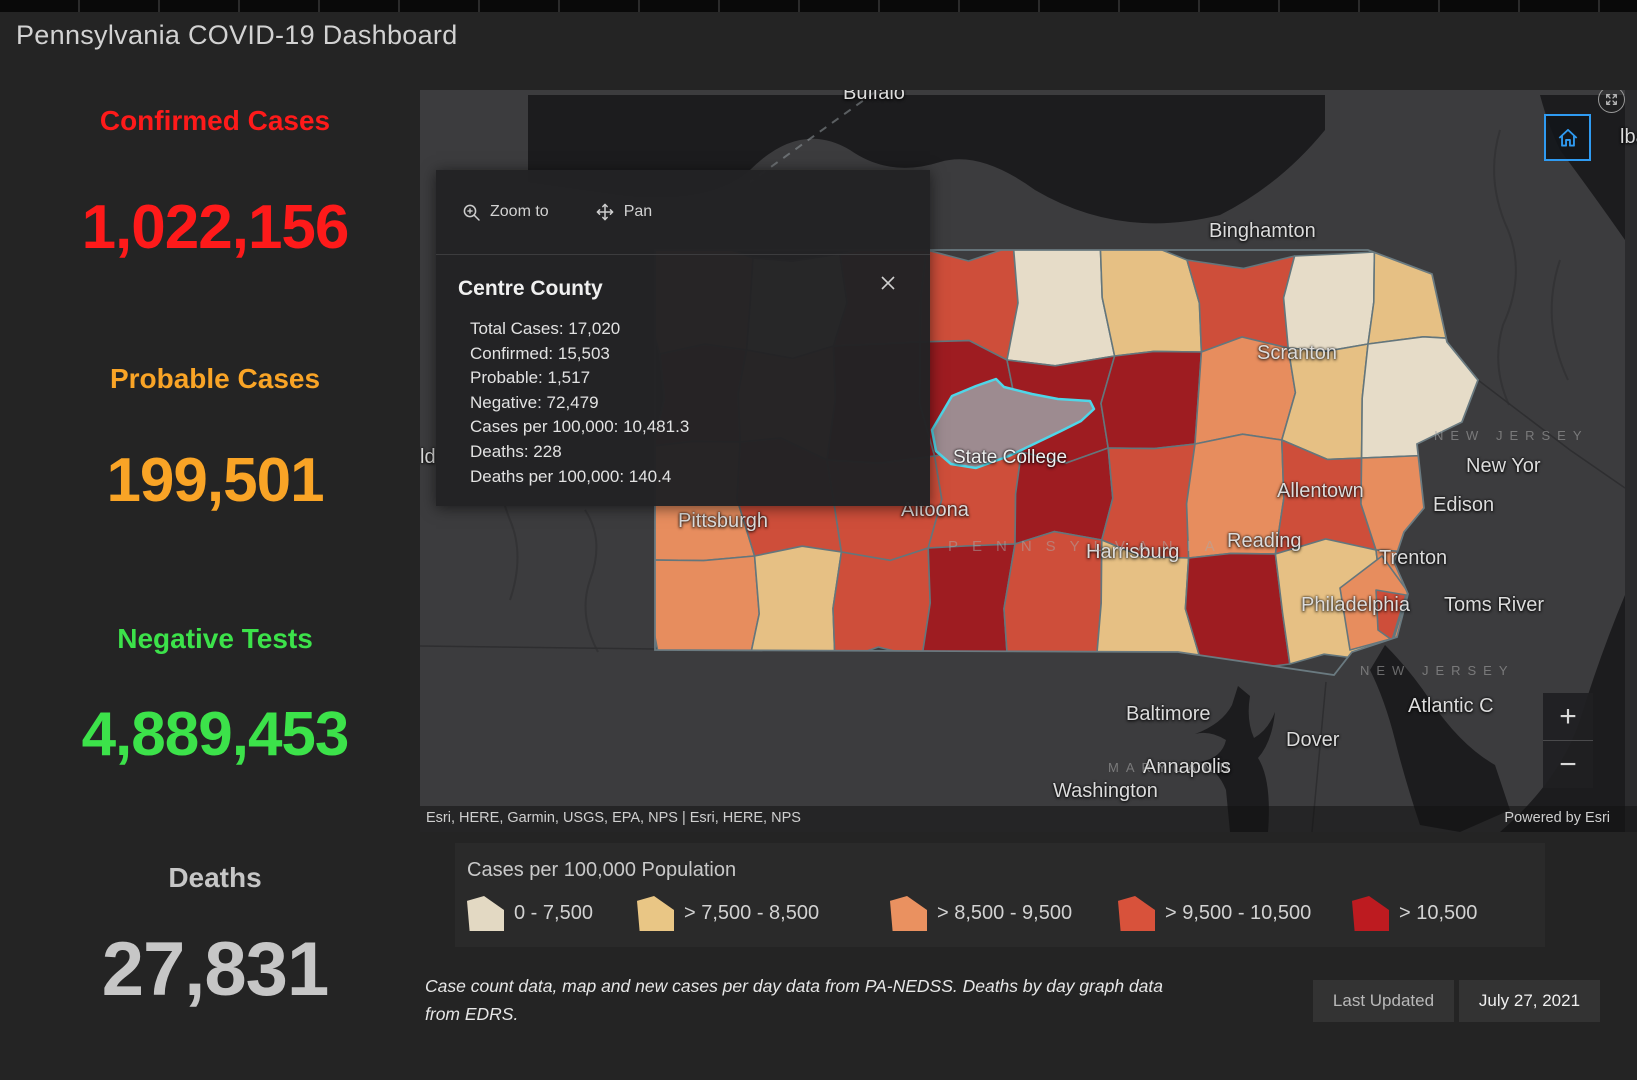 The height and width of the screenshot is (1080, 1637). I want to click on map-right-gutter, so click(1631, 461).